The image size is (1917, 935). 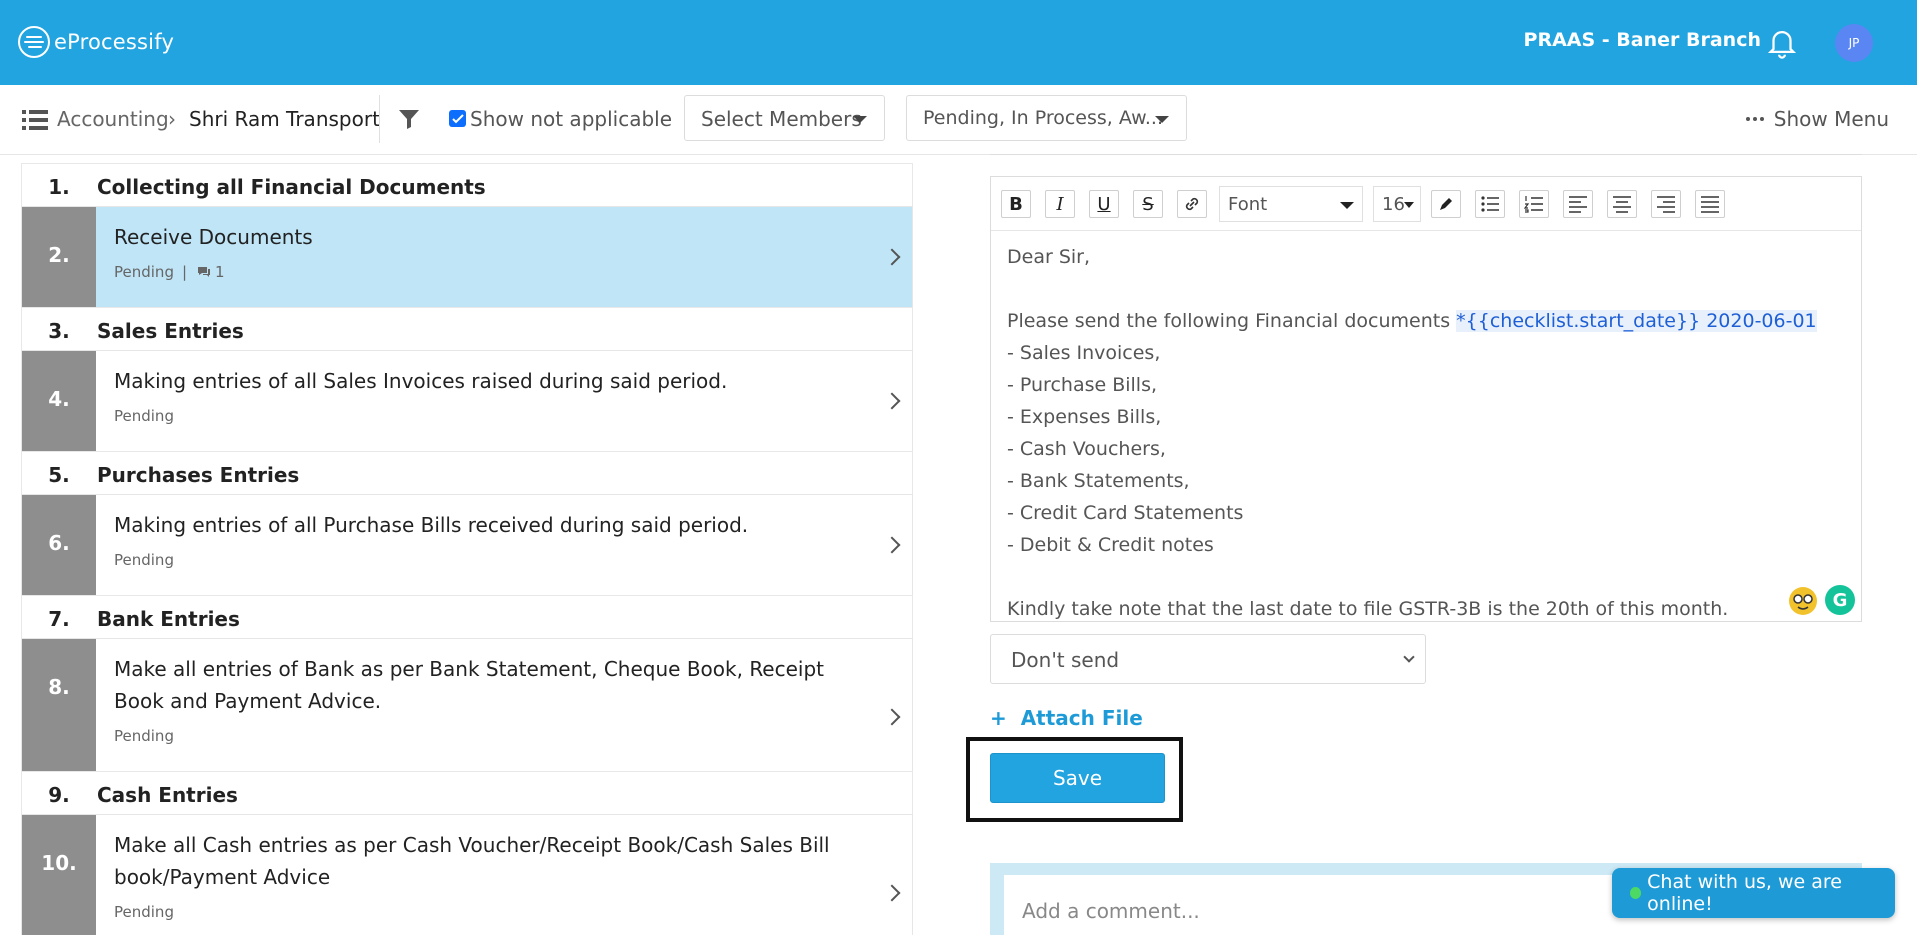 I want to click on select-members-label: Select Members, so click(x=781, y=119).